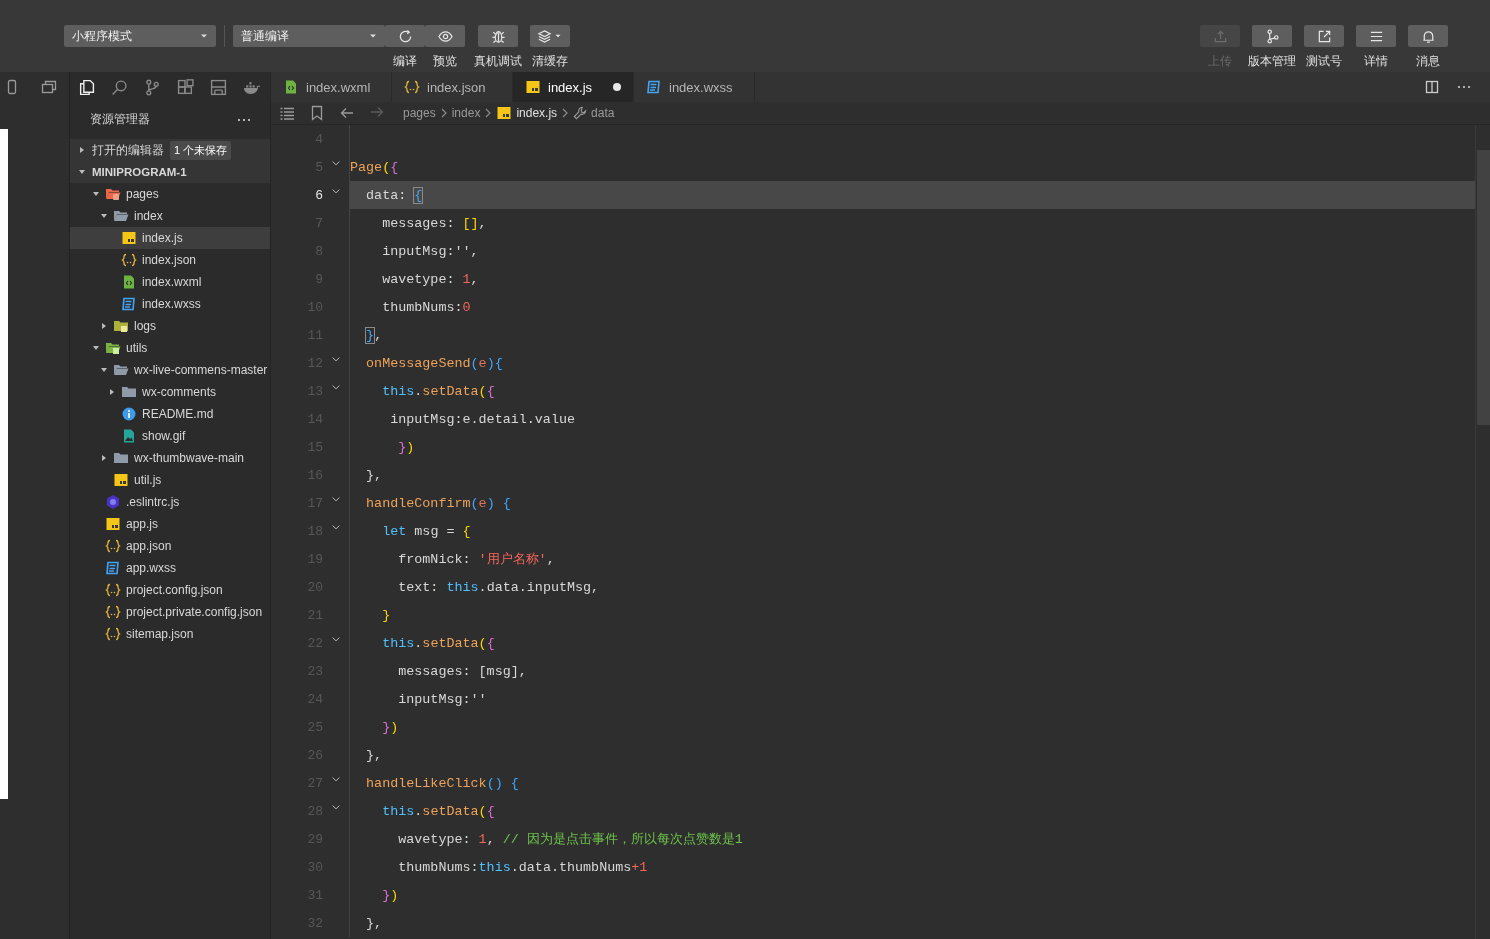  I want to click on info-icon, so click(129, 414).